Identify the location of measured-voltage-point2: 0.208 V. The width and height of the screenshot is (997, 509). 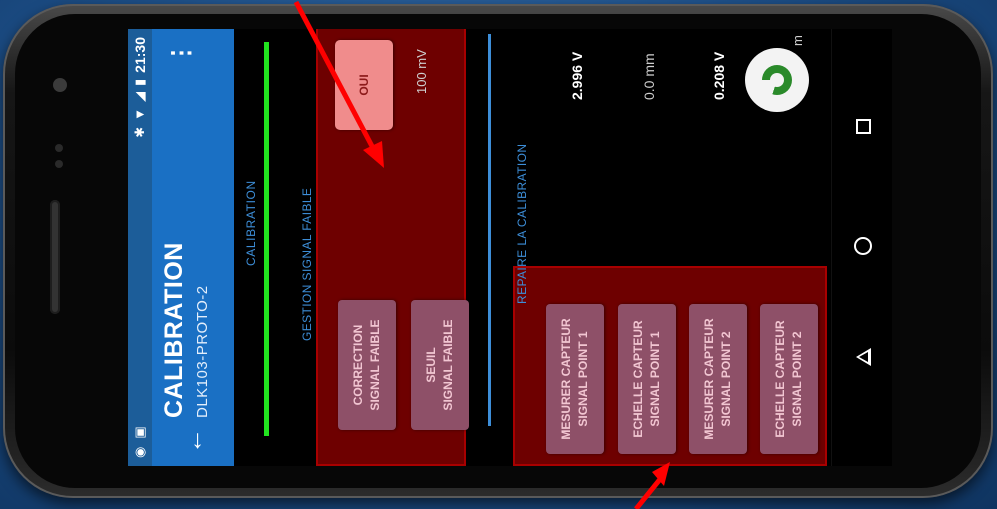
(719, 75).